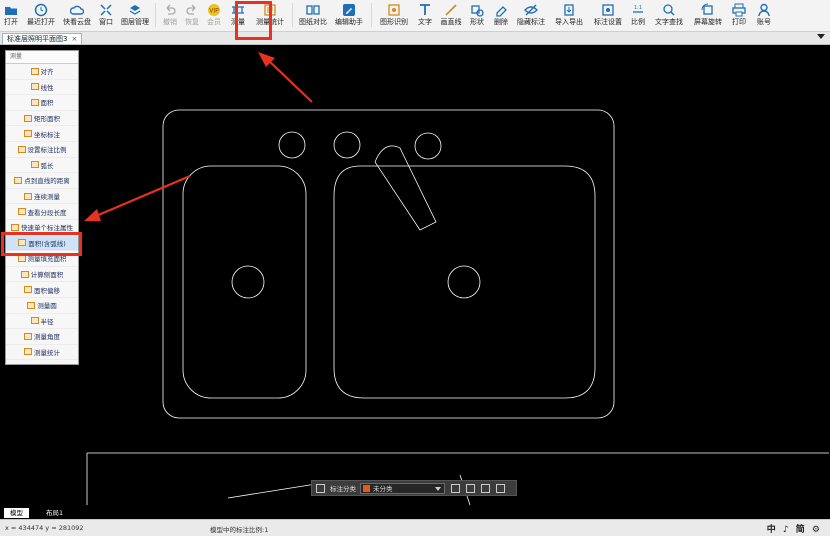  What do you see at coordinates (248, 282) in the screenshot?
I see `left-drain` at bounding box center [248, 282].